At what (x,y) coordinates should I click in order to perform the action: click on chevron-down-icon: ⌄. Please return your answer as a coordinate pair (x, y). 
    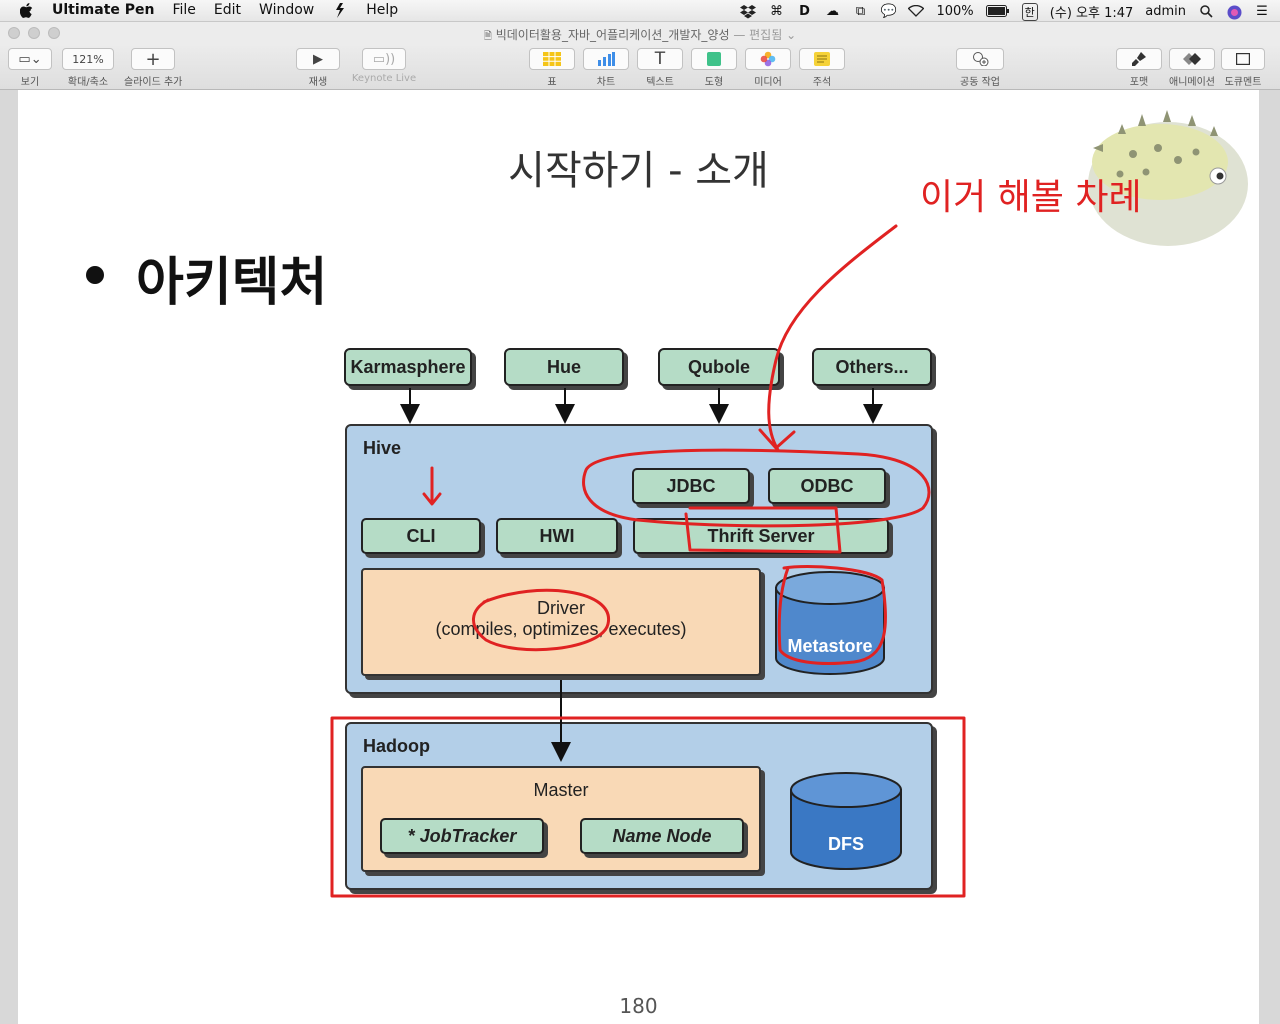
    Looking at the image, I should click on (791, 35).